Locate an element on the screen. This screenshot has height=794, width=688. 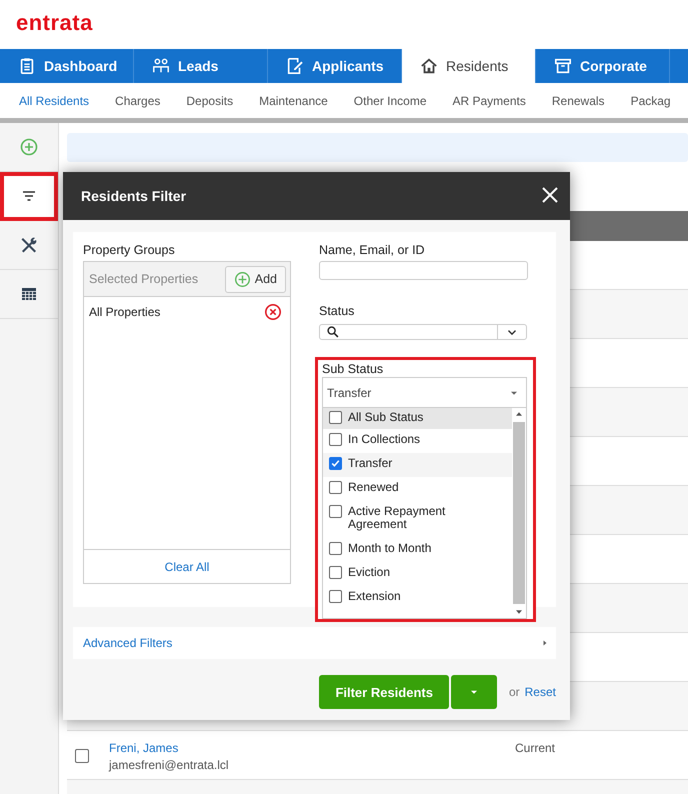
list-header-text: Selected Properties is located at coordinates (143, 279).